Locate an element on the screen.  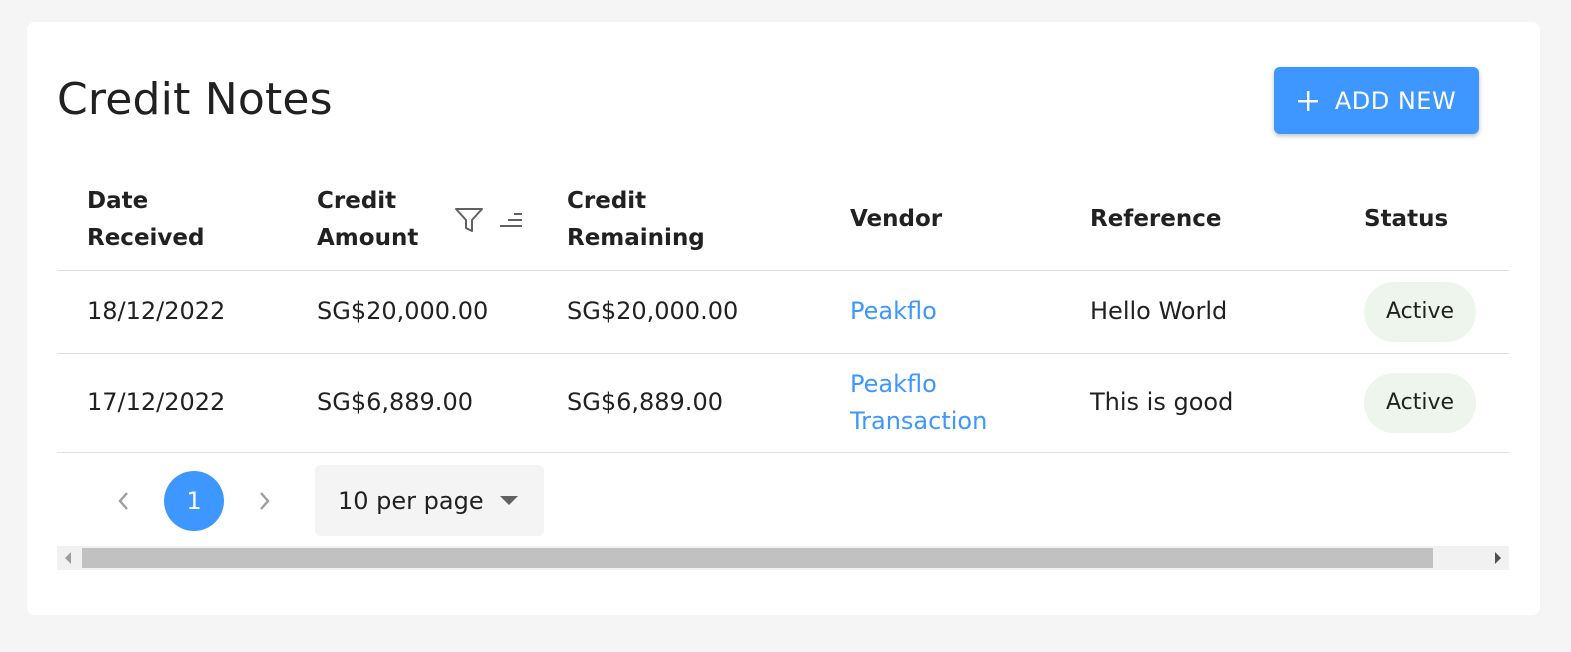
caret-down-icon is located at coordinates (508, 500).